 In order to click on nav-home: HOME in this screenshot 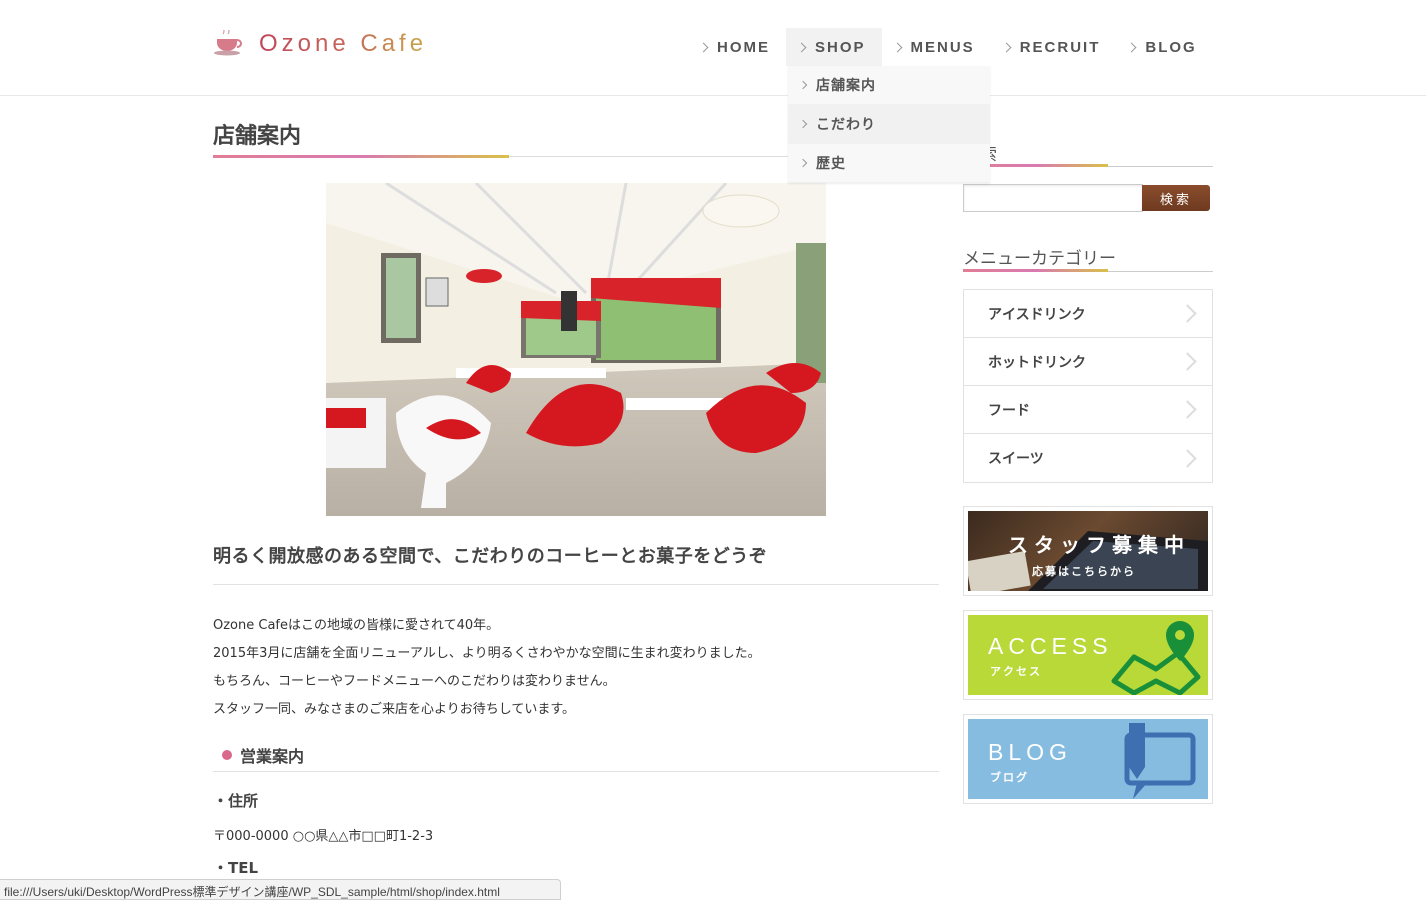, I will do `click(737, 47)`.